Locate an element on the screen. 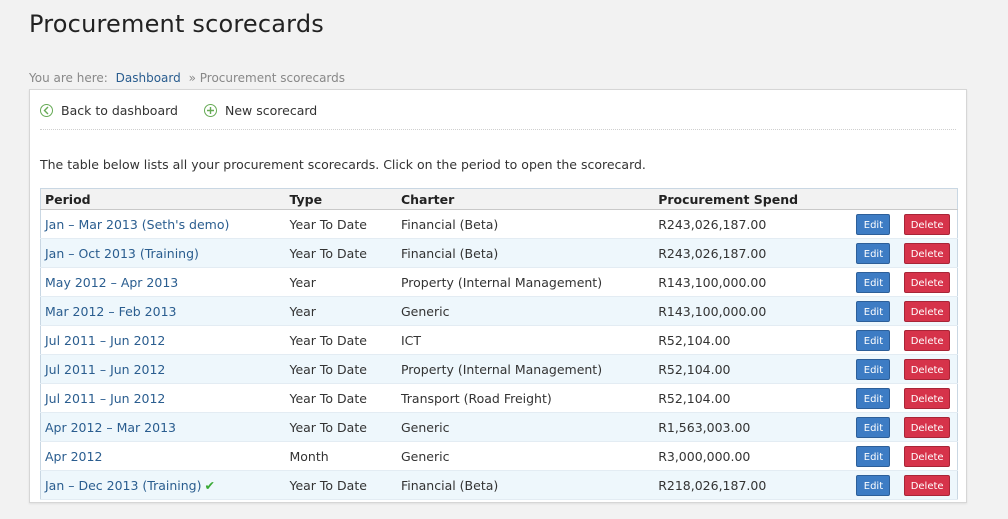  period-cell: Jan – Mar 2013 (Seth's demo) is located at coordinates (163, 224).